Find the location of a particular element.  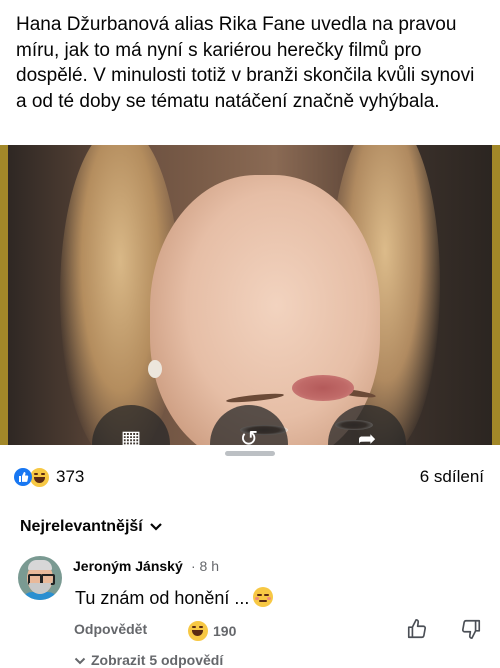

comments-sort-dropdown: Nejrelevantnější is located at coordinates (91, 527).